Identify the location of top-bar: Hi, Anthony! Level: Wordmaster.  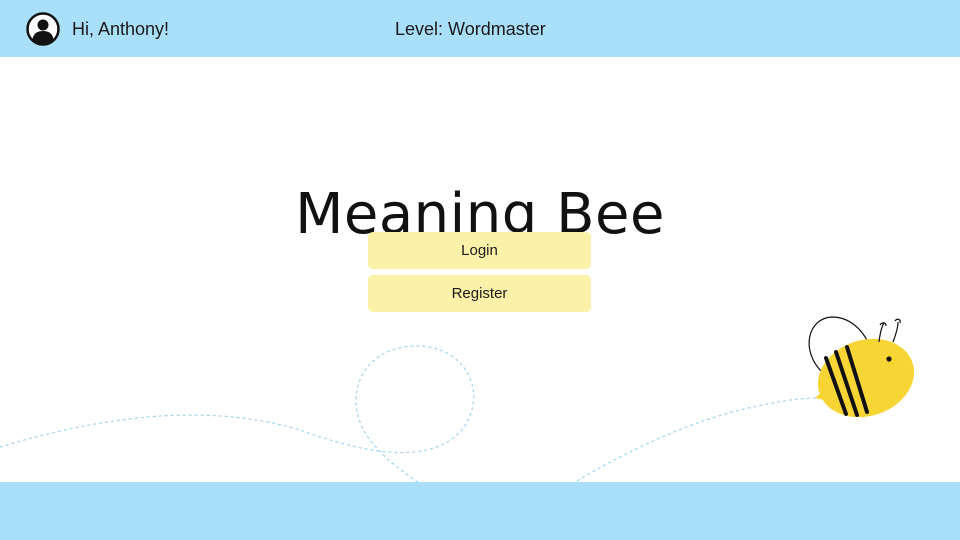
(480, 28).